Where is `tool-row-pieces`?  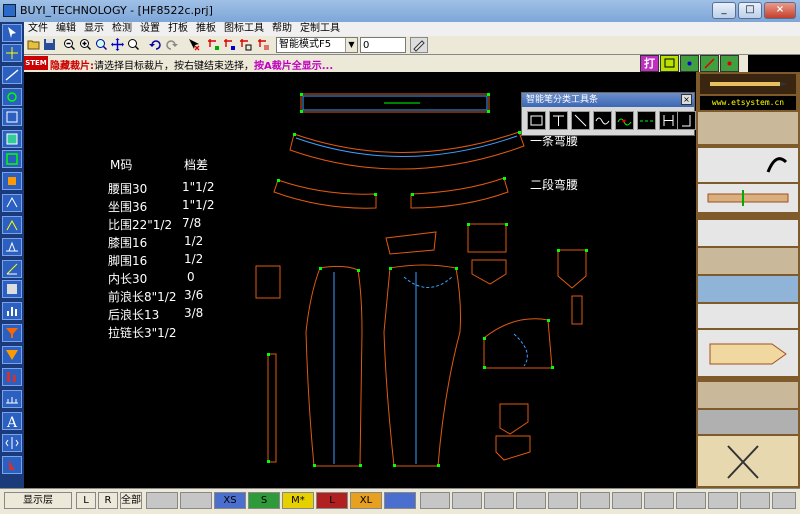
tool-row-pieces is located at coordinates (748, 261).